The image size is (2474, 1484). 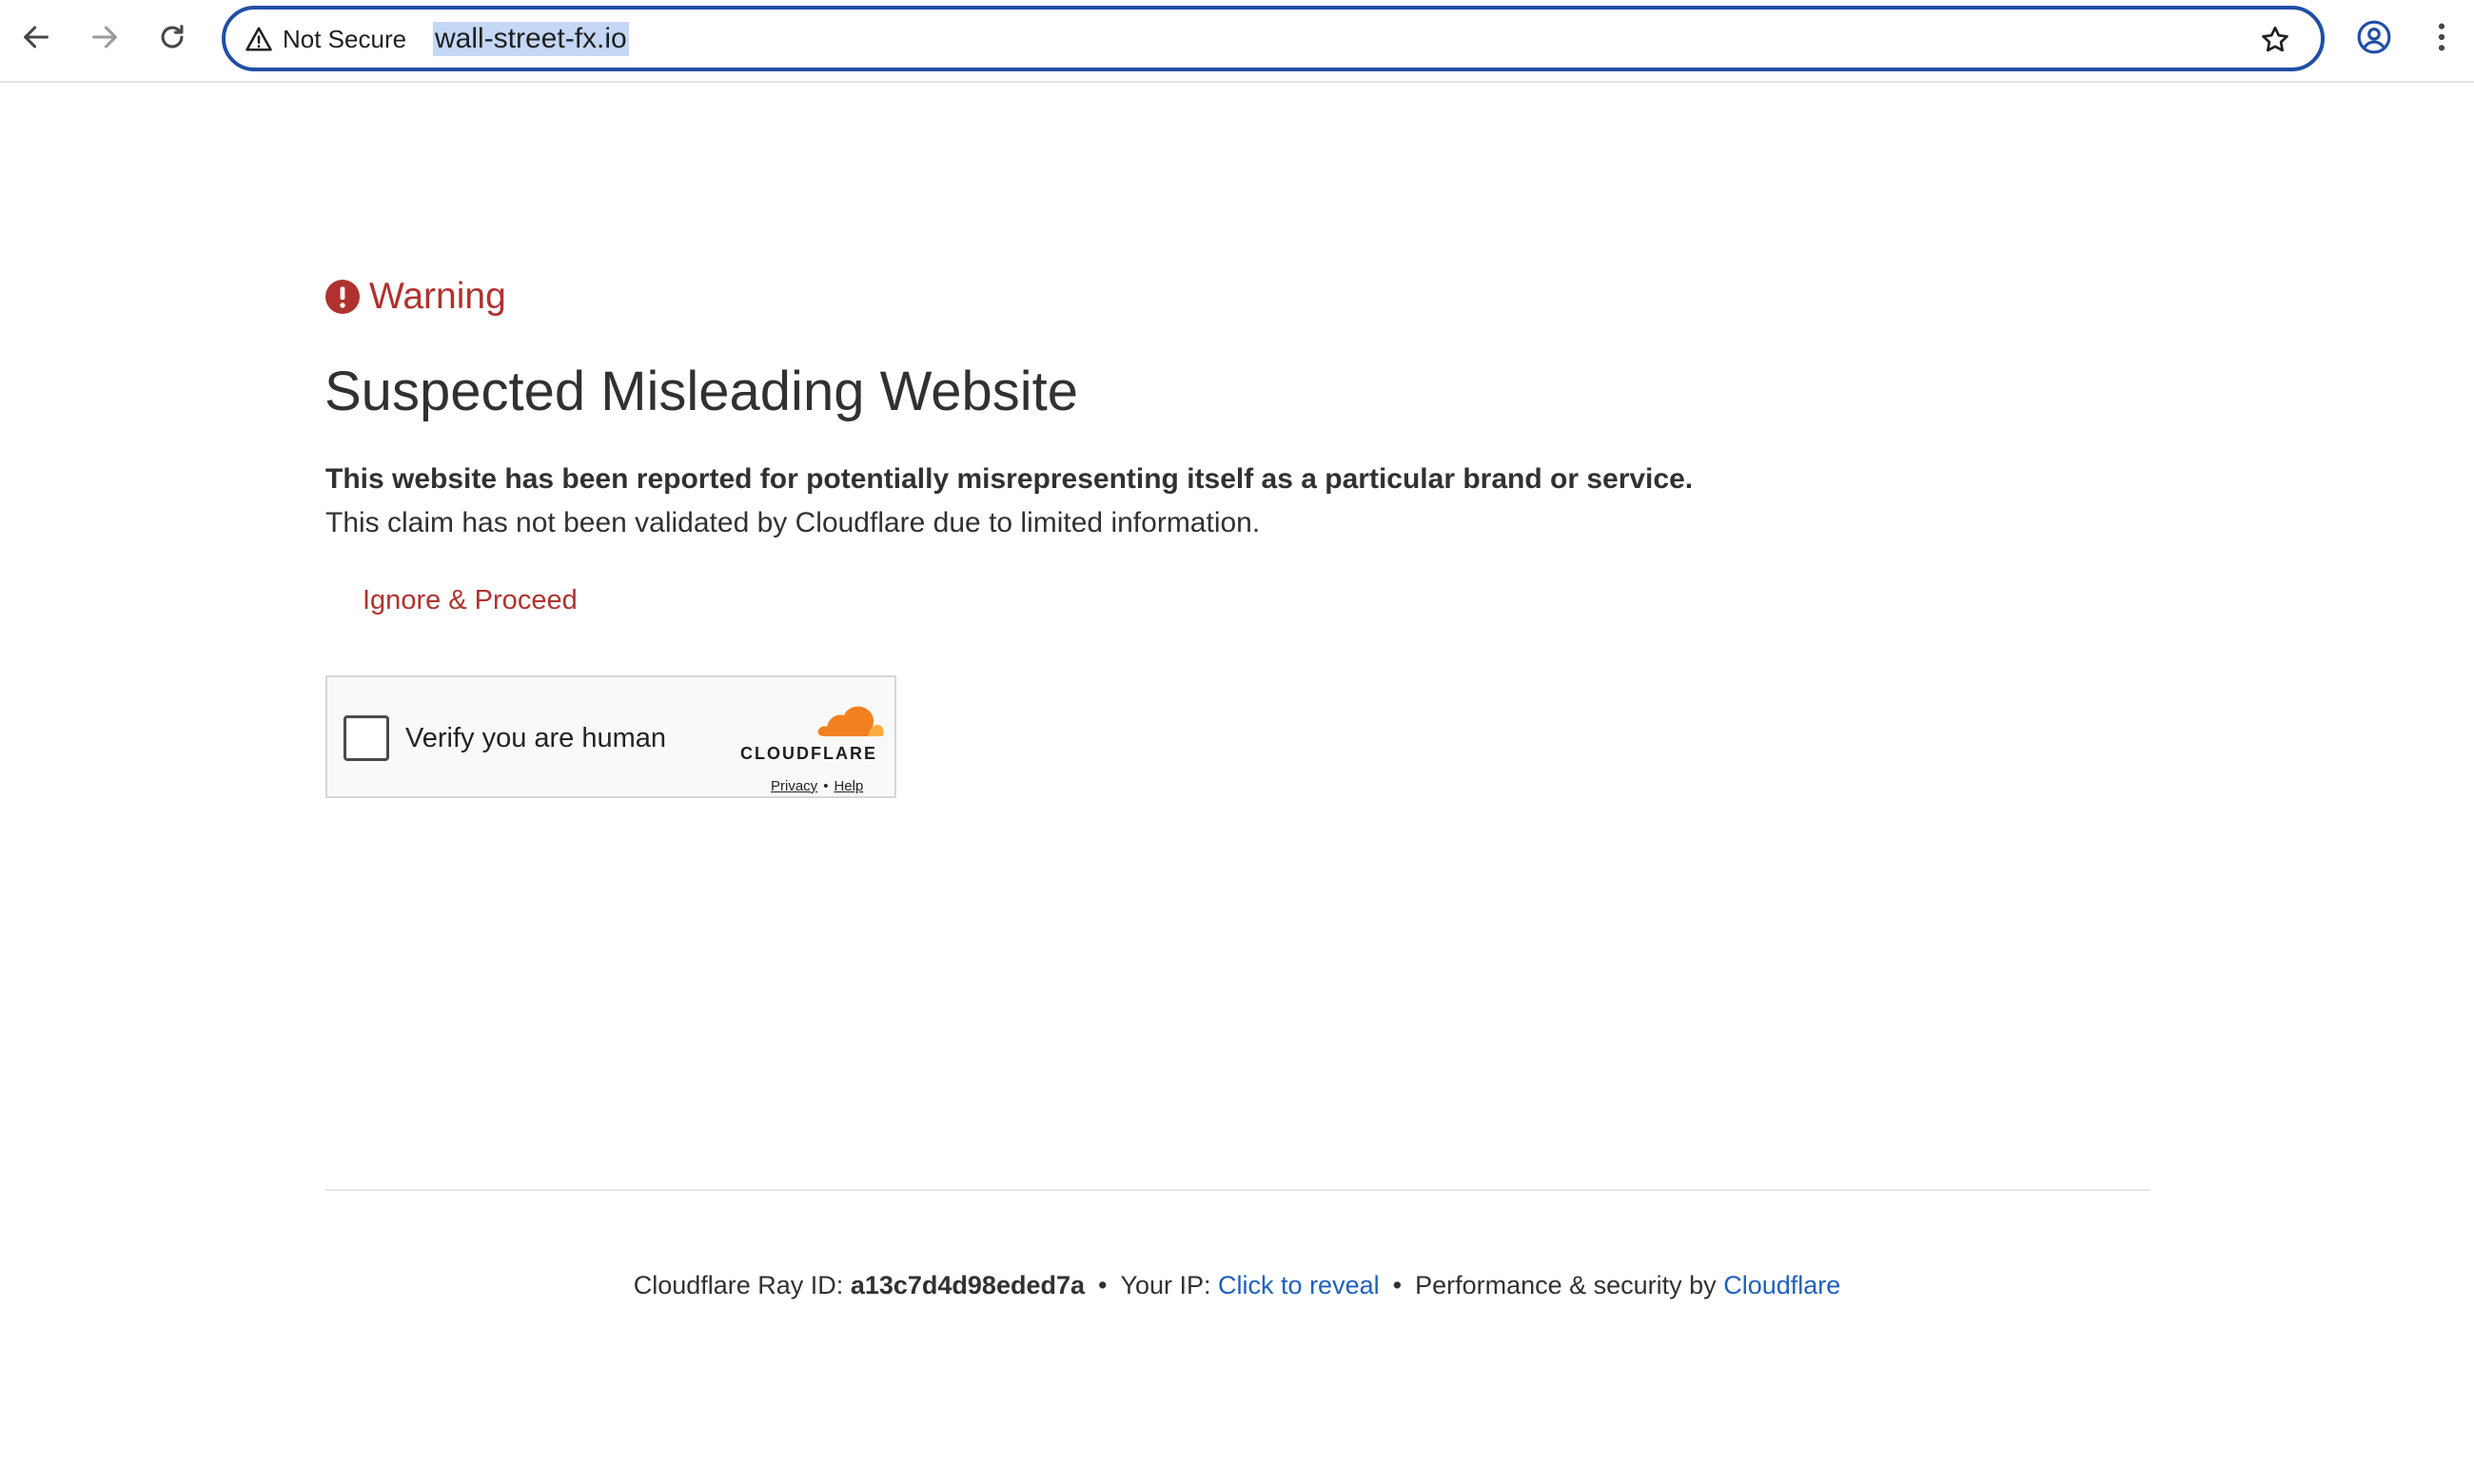 I want to click on browser-menu-button, so click(x=2442, y=37).